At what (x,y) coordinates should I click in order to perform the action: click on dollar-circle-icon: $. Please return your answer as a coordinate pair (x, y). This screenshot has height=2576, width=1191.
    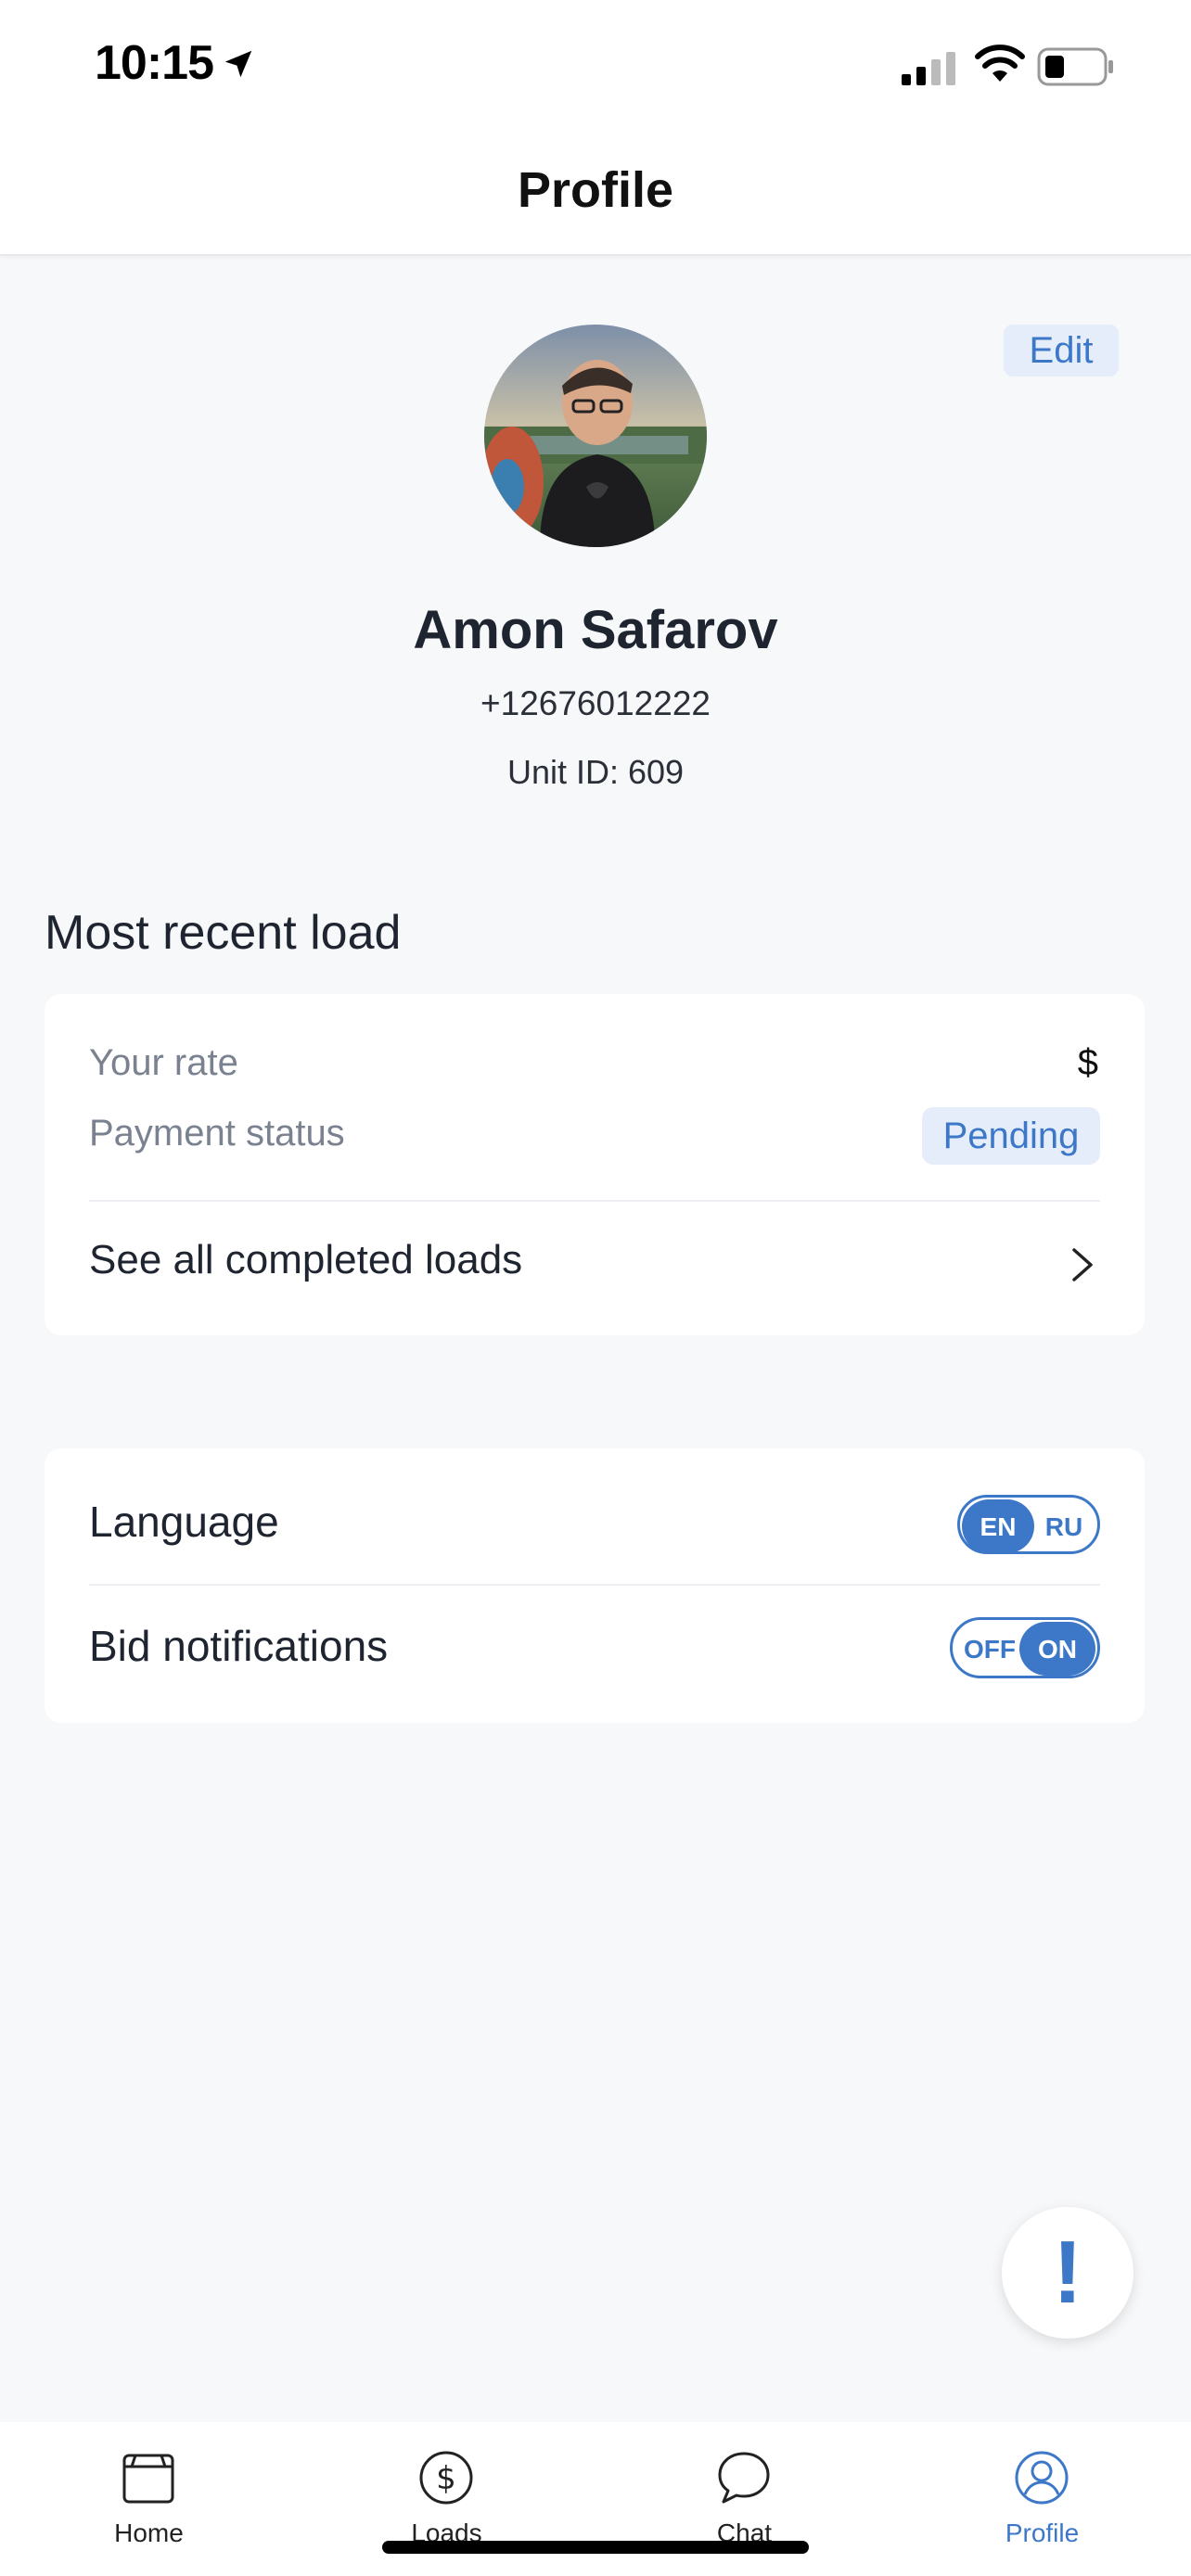
    Looking at the image, I should click on (446, 2478).